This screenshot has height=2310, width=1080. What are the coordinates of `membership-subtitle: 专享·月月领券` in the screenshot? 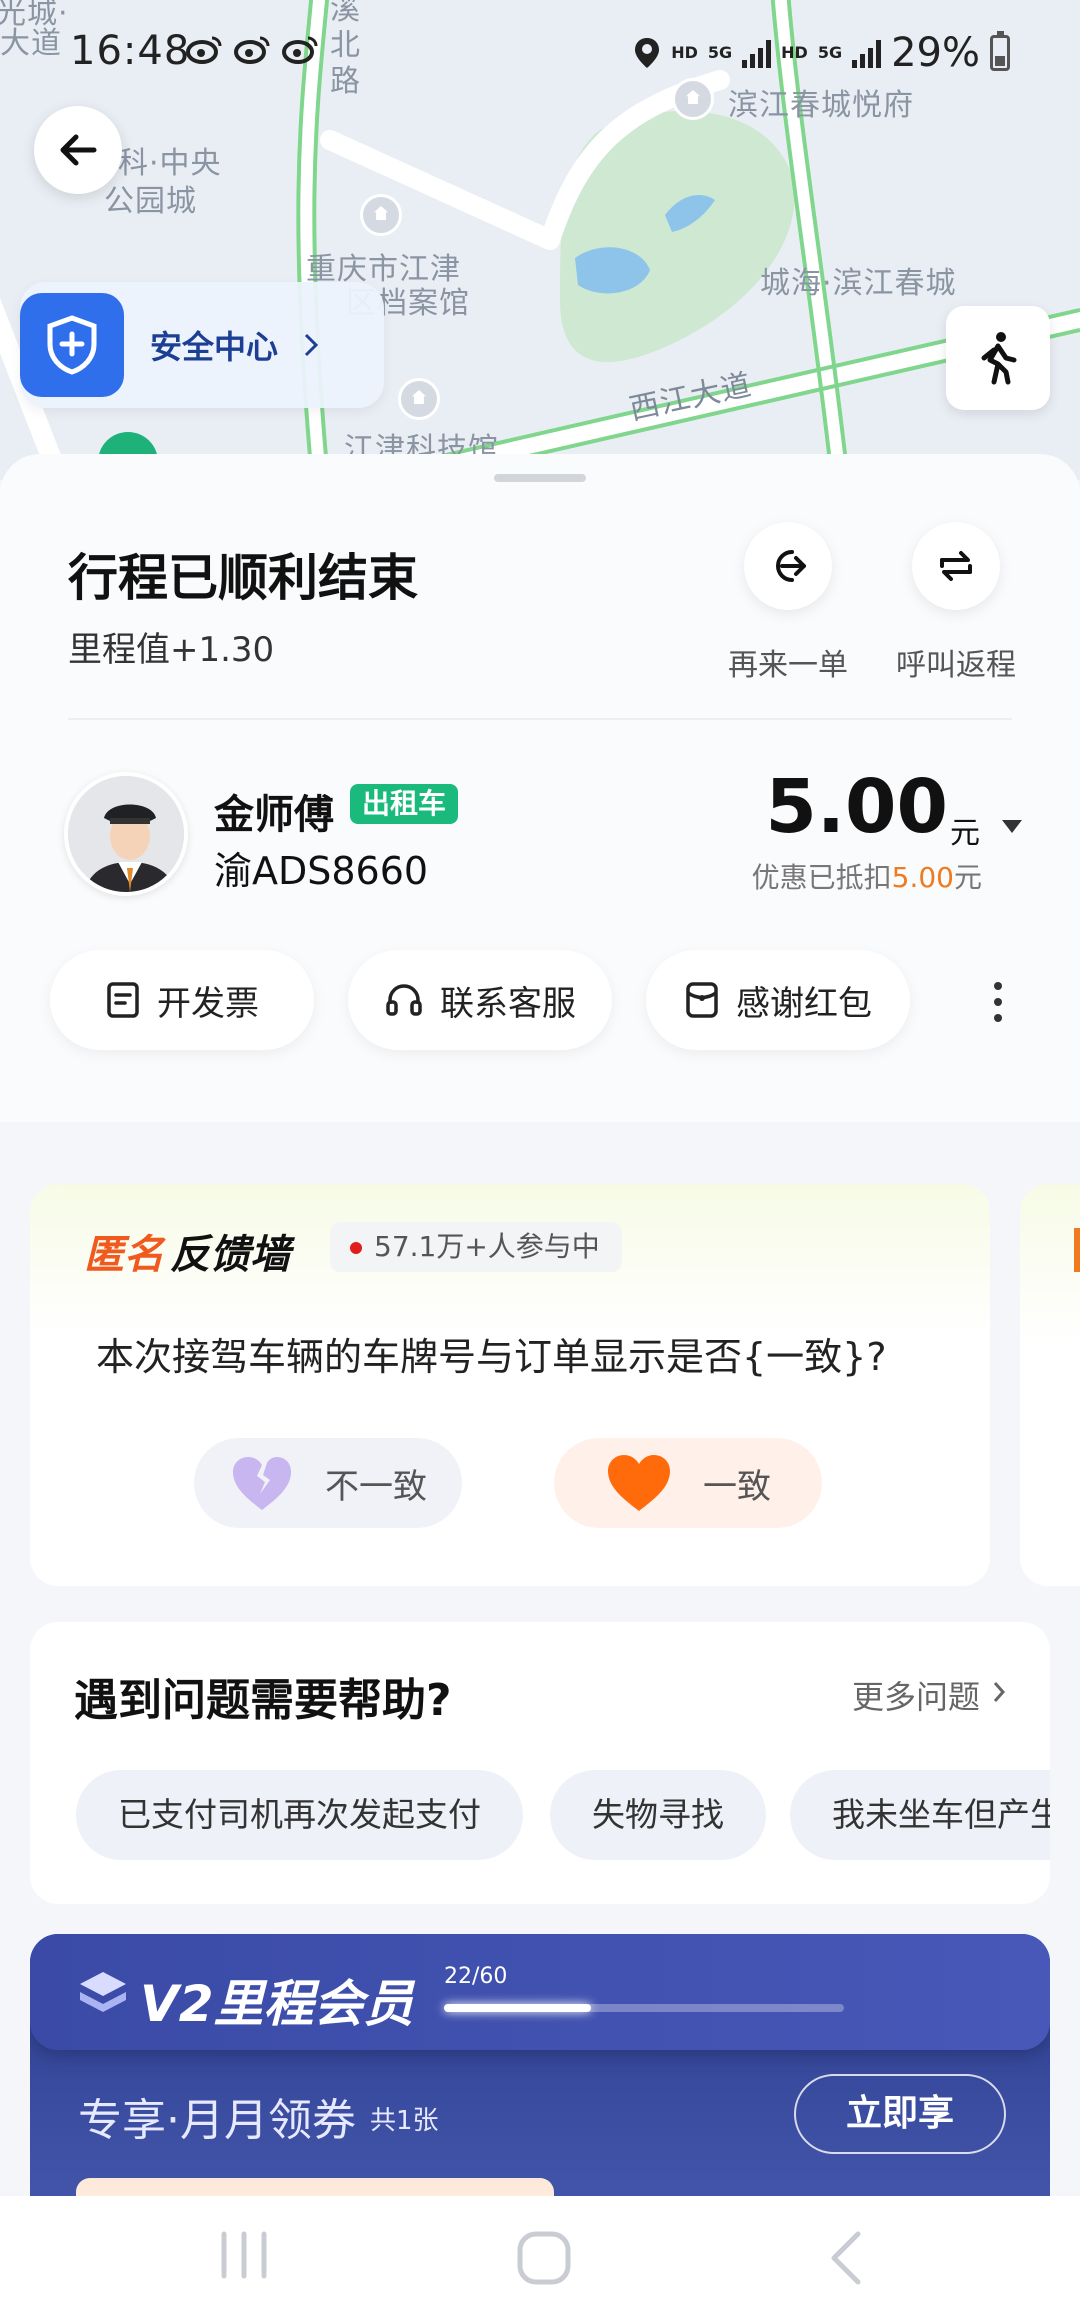 It's located at (217, 2120).